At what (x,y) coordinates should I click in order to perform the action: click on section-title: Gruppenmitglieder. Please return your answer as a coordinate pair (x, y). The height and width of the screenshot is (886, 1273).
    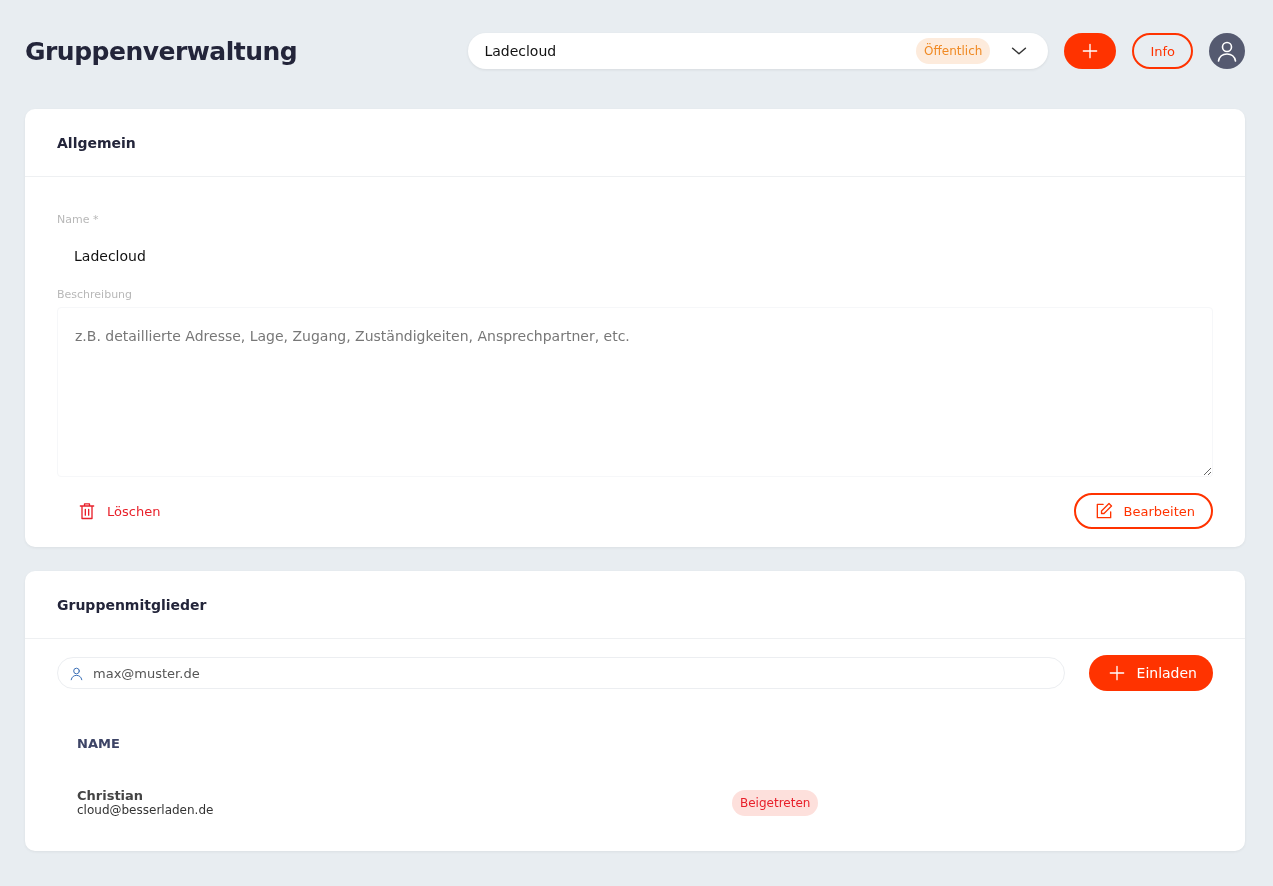
    Looking at the image, I should click on (132, 604).